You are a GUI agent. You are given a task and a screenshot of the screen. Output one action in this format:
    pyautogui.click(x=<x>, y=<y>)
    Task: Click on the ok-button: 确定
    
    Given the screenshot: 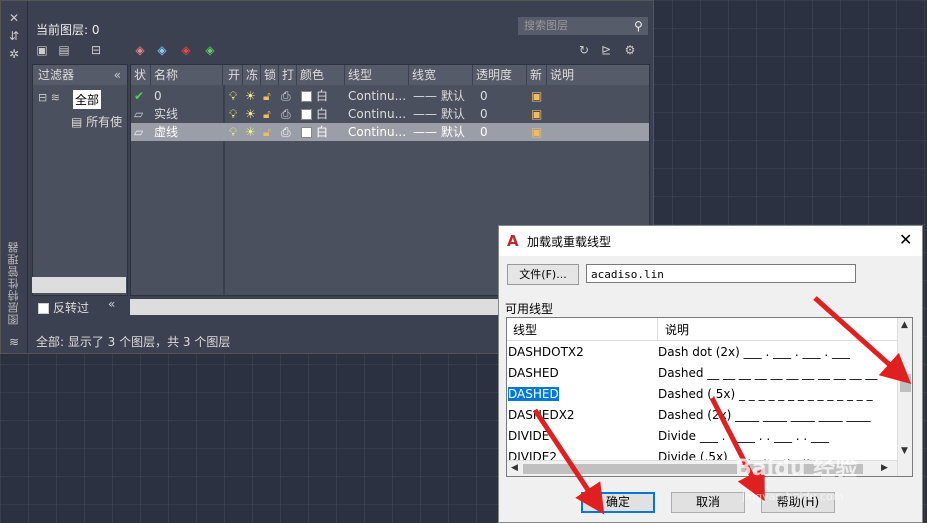 What is the action you would take?
    pyautogui.click(x=618, y=502)
    